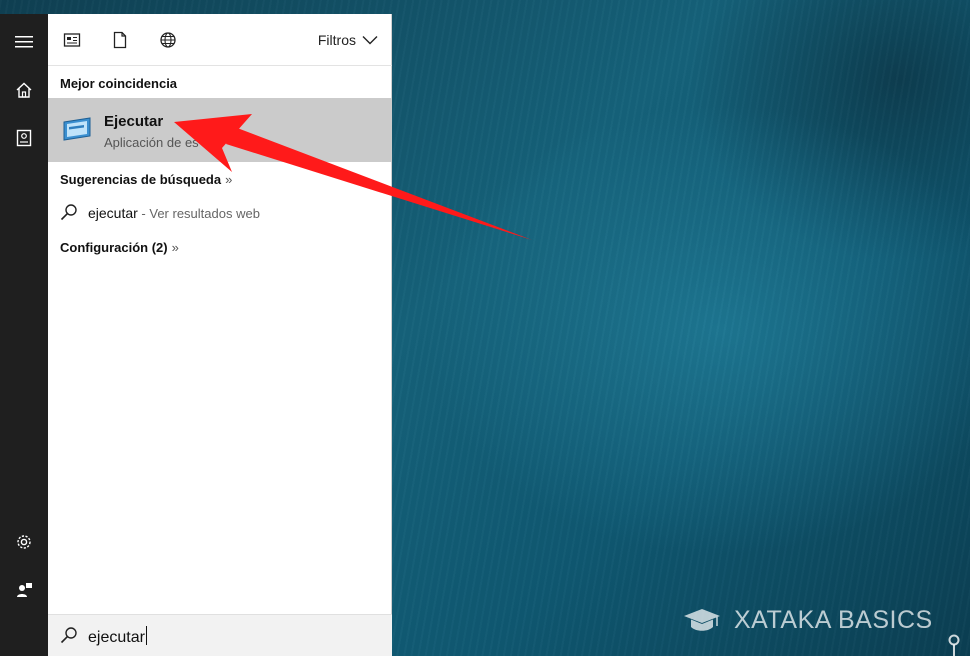 Image resolution: width=970 pixels, height=656 pixels. Describe the element at coordinates (24, 90) in the screenshot. I see `home-icon` at that location.